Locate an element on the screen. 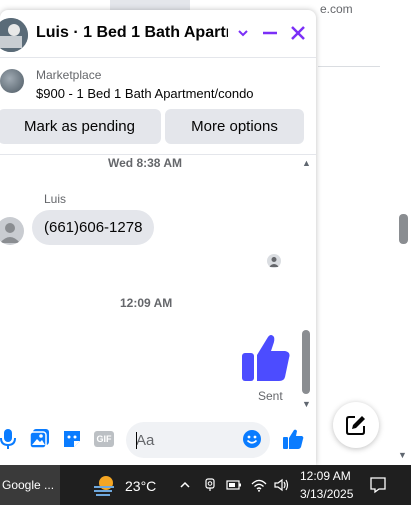 The height and width of the screenshot is (505, 411). gif-button: GIF is located at coordinates (104, 439).